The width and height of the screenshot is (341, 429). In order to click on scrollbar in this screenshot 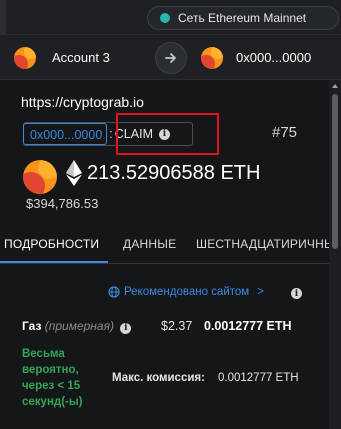, I will do `click(335, 254)`.